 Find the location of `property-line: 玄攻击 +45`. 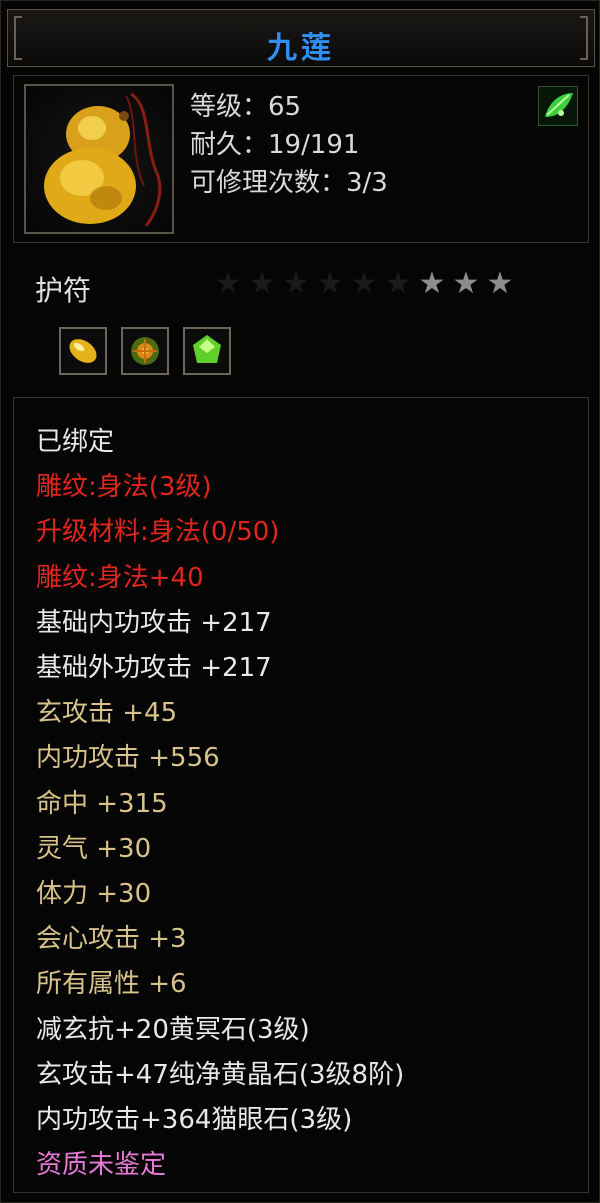

property-line: 玄攻击 +45 is located at coordinates (107, 713).